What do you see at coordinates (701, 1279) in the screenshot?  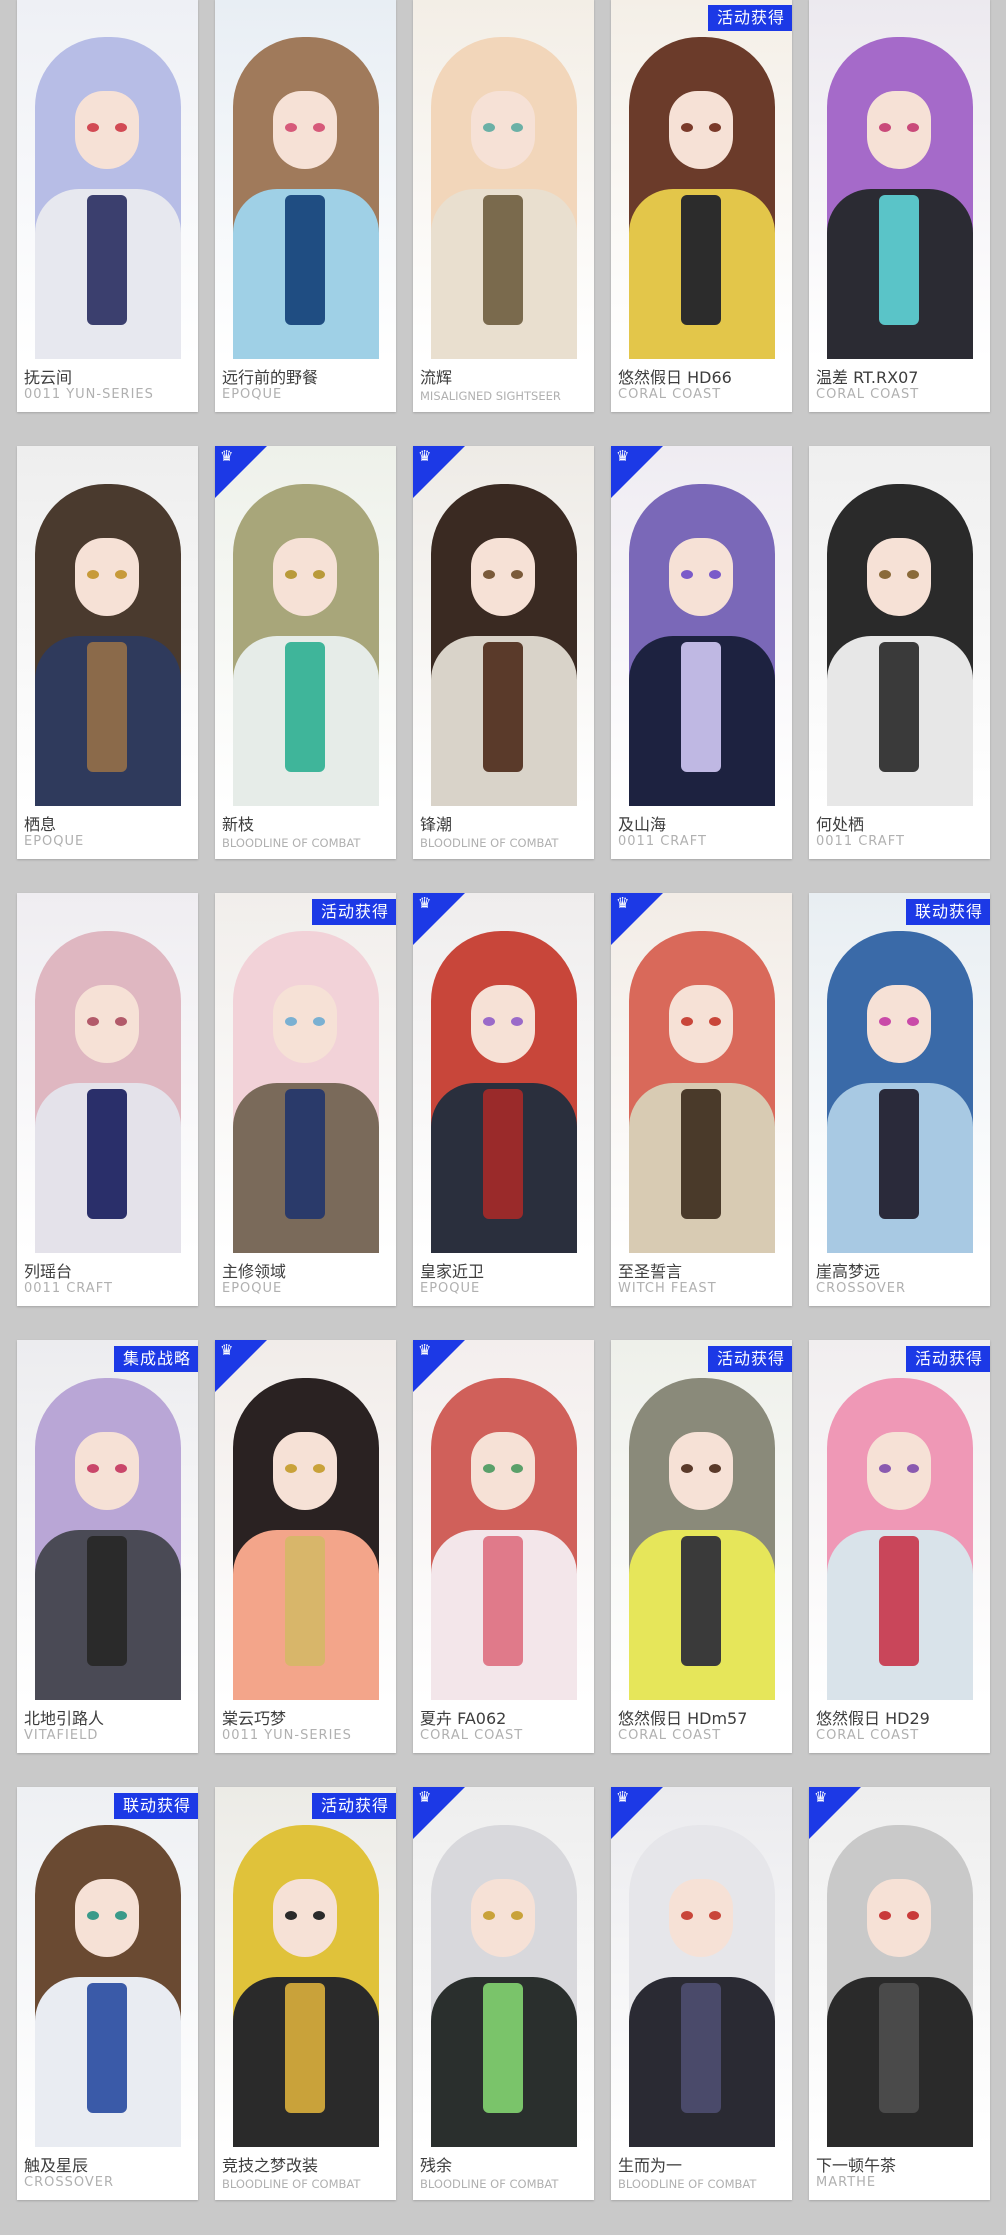 I see `skin-info: 至圣誓言 WITCH FEAST` at bounding box center [701, 1279].